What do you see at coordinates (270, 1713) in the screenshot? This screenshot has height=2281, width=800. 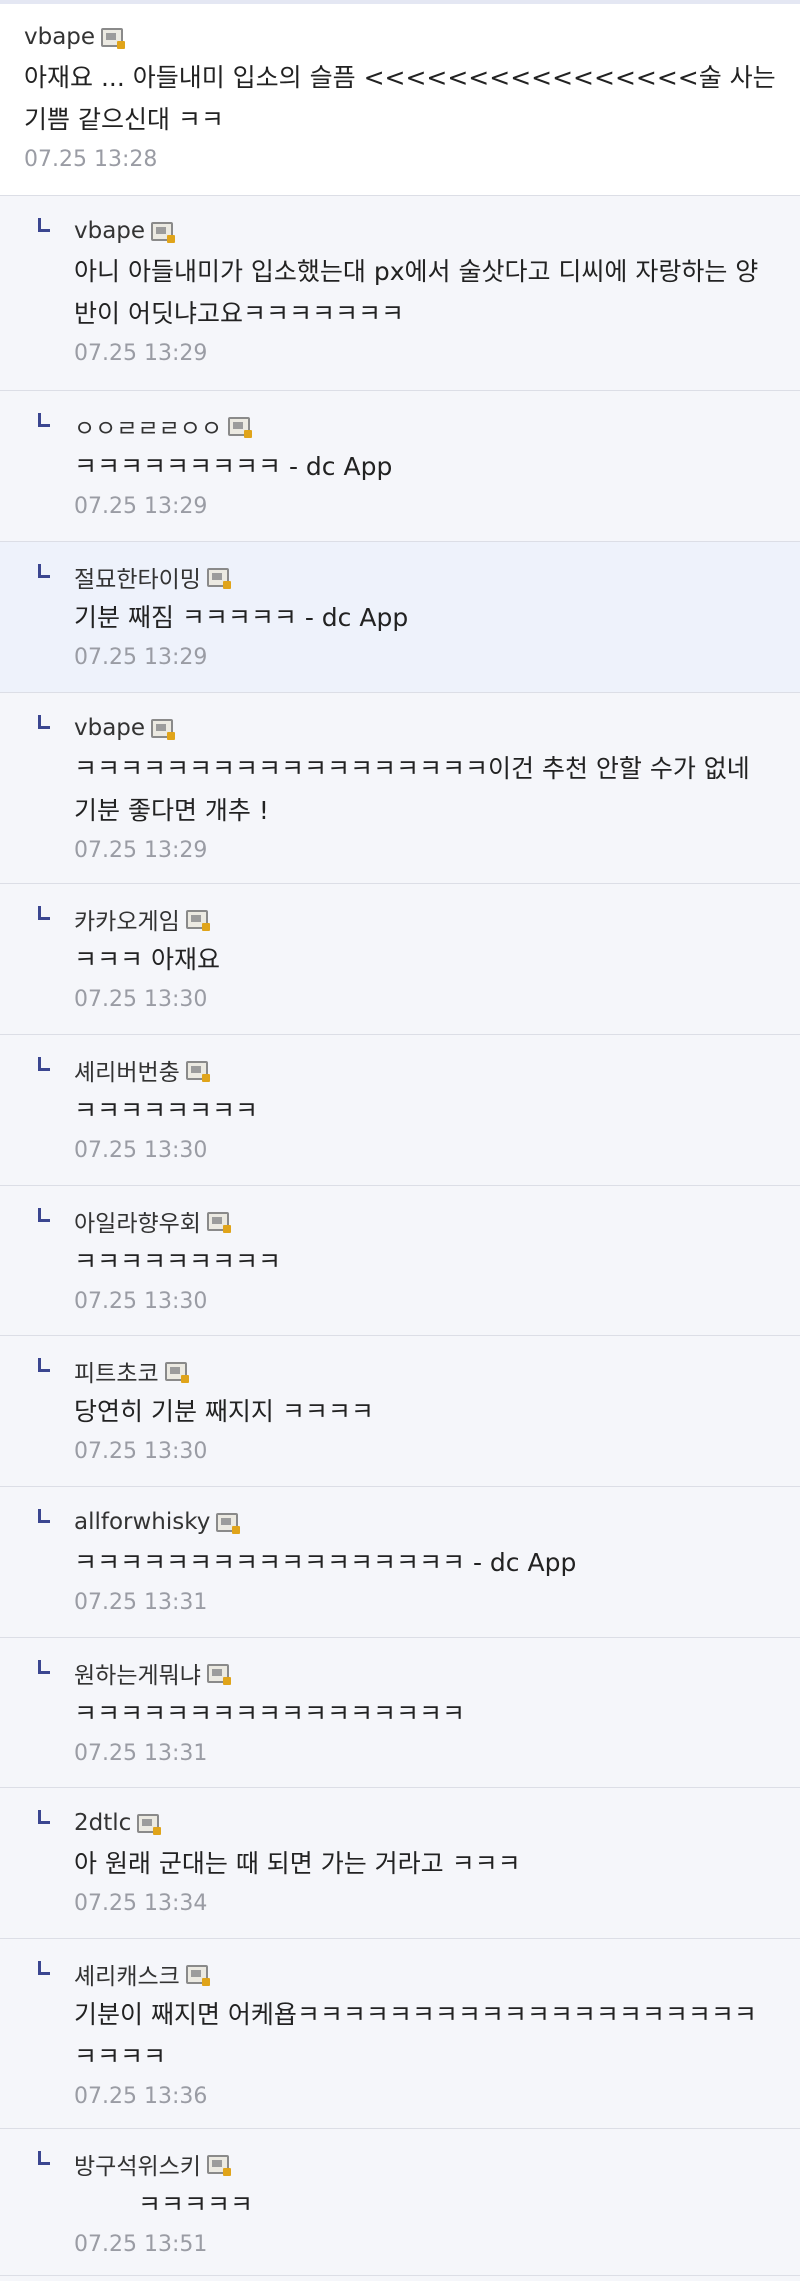 I see `reply-text: ㅋㅋㅋㅋㅋㅋㅋㅋㅋㅋㅋㅋㅋㅋㅋㅋㅋ` at bounding box center [270, 1713].